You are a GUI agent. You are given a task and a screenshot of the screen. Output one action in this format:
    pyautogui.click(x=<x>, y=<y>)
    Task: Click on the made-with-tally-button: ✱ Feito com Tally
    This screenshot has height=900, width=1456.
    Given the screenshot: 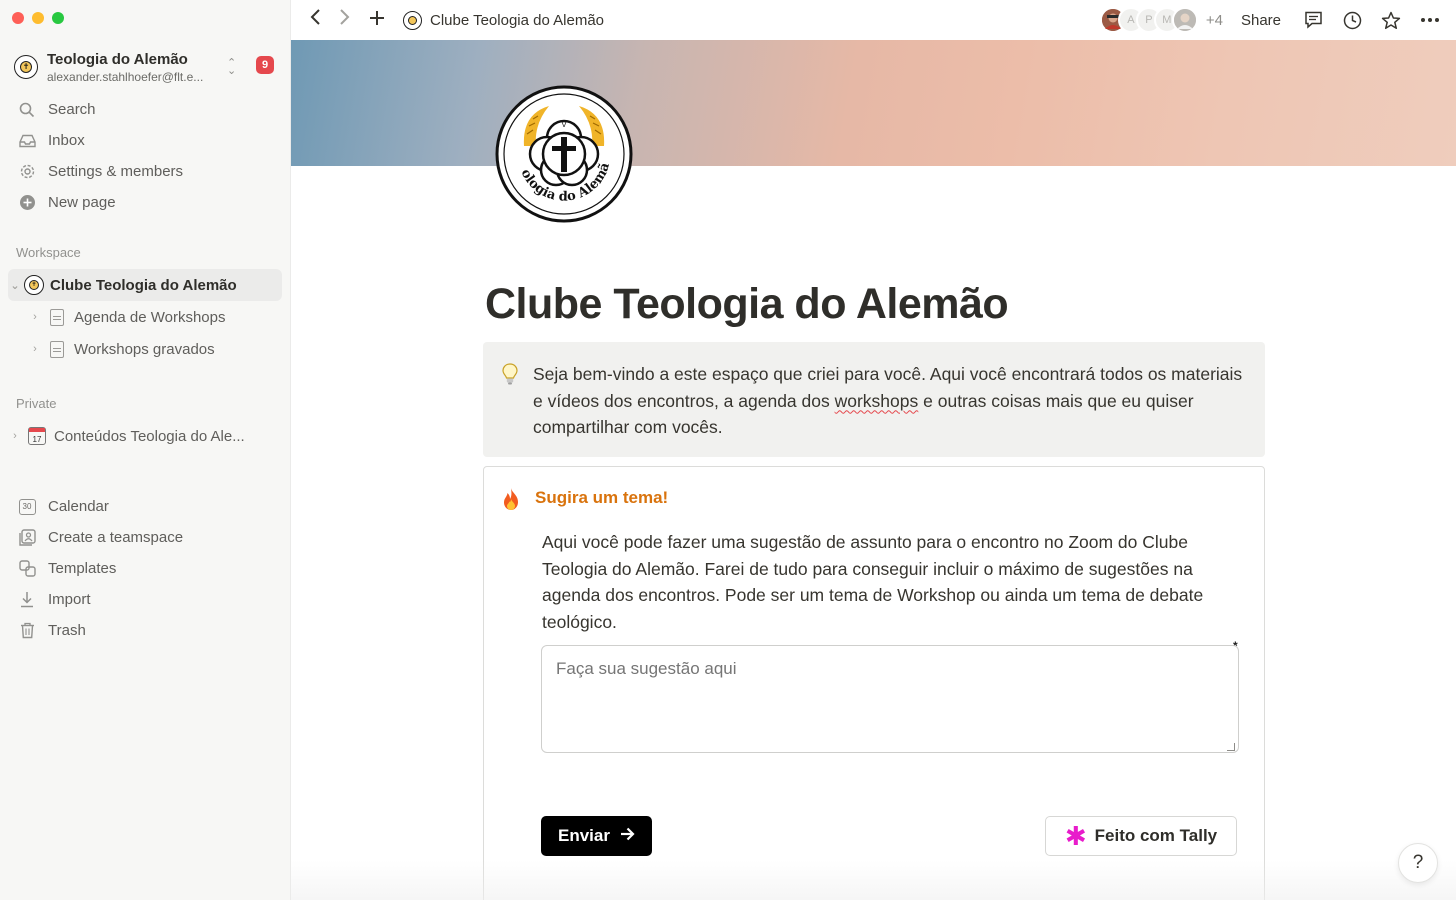 What is the action you would take?
    pyautogui.click(x=1141, y=836)
    